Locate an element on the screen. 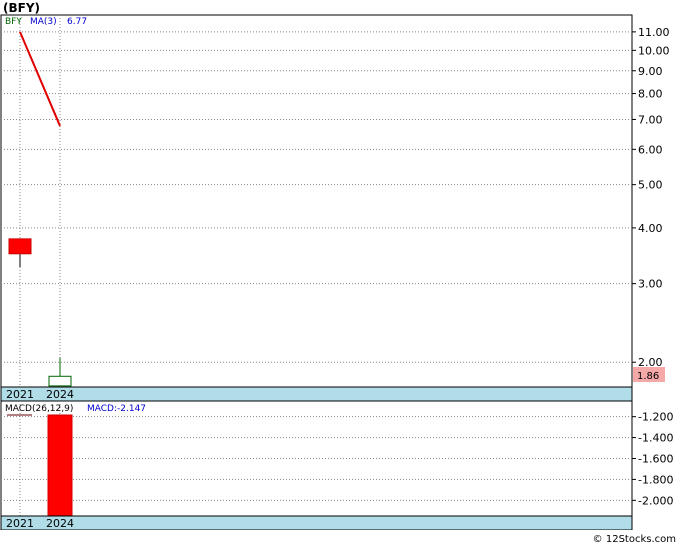 The height and width of the screenshot is (546, 680). price-x-tick-label: 2021 is located at coordinates (20, 394).